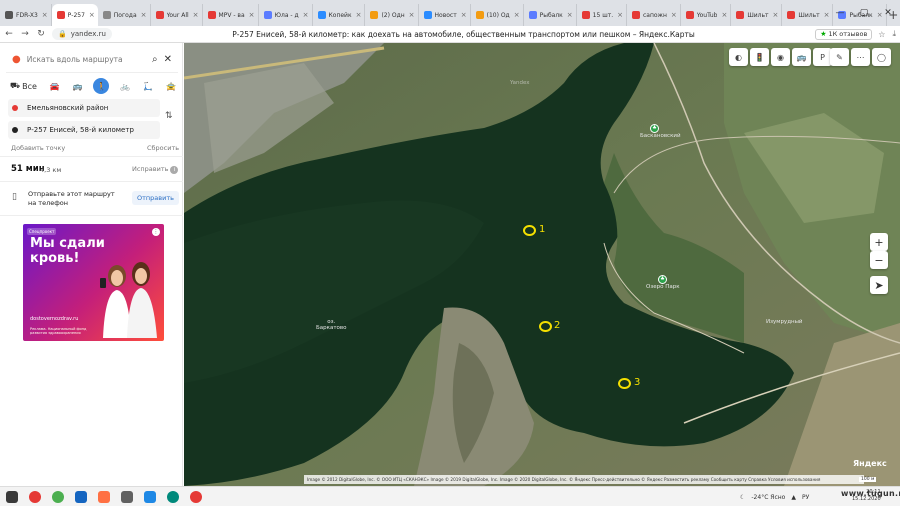 Image resolution: width=900 pixels, height=506 pixels. Describe the element at coordinates (84, 130) in the screenshot. I see `route-point-b: Р-257 Енисей, 58-й километр` at that location.